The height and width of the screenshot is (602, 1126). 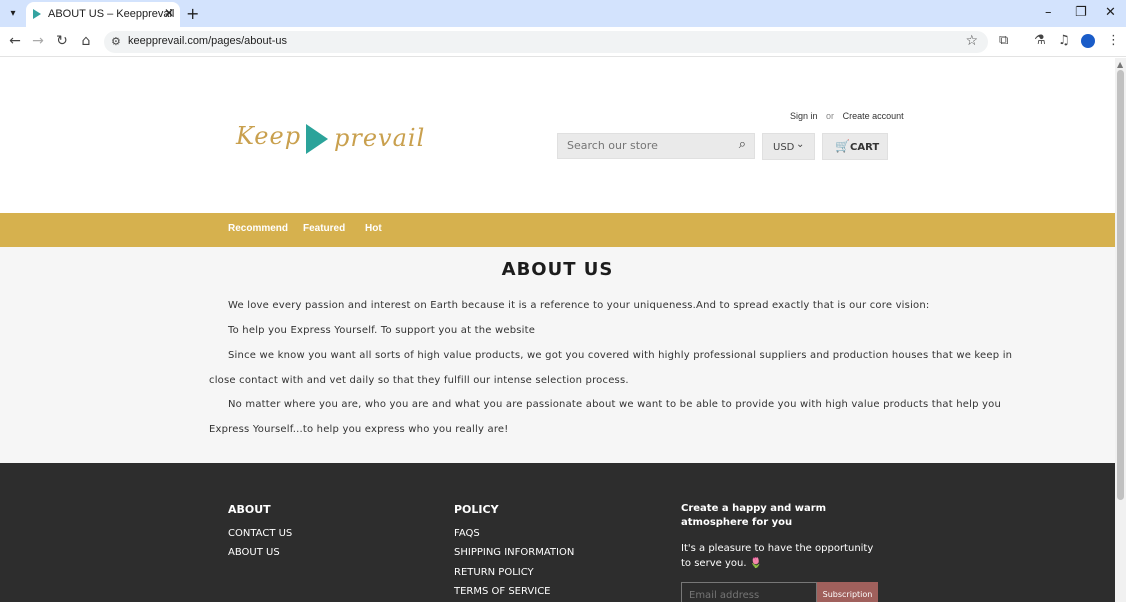 What do you see at coordinates (546, 42) in the screenshot?
I see `address-bar: ⚙ keepprevail.com/pages/about-us ☆` at bounding box center [546, 42].